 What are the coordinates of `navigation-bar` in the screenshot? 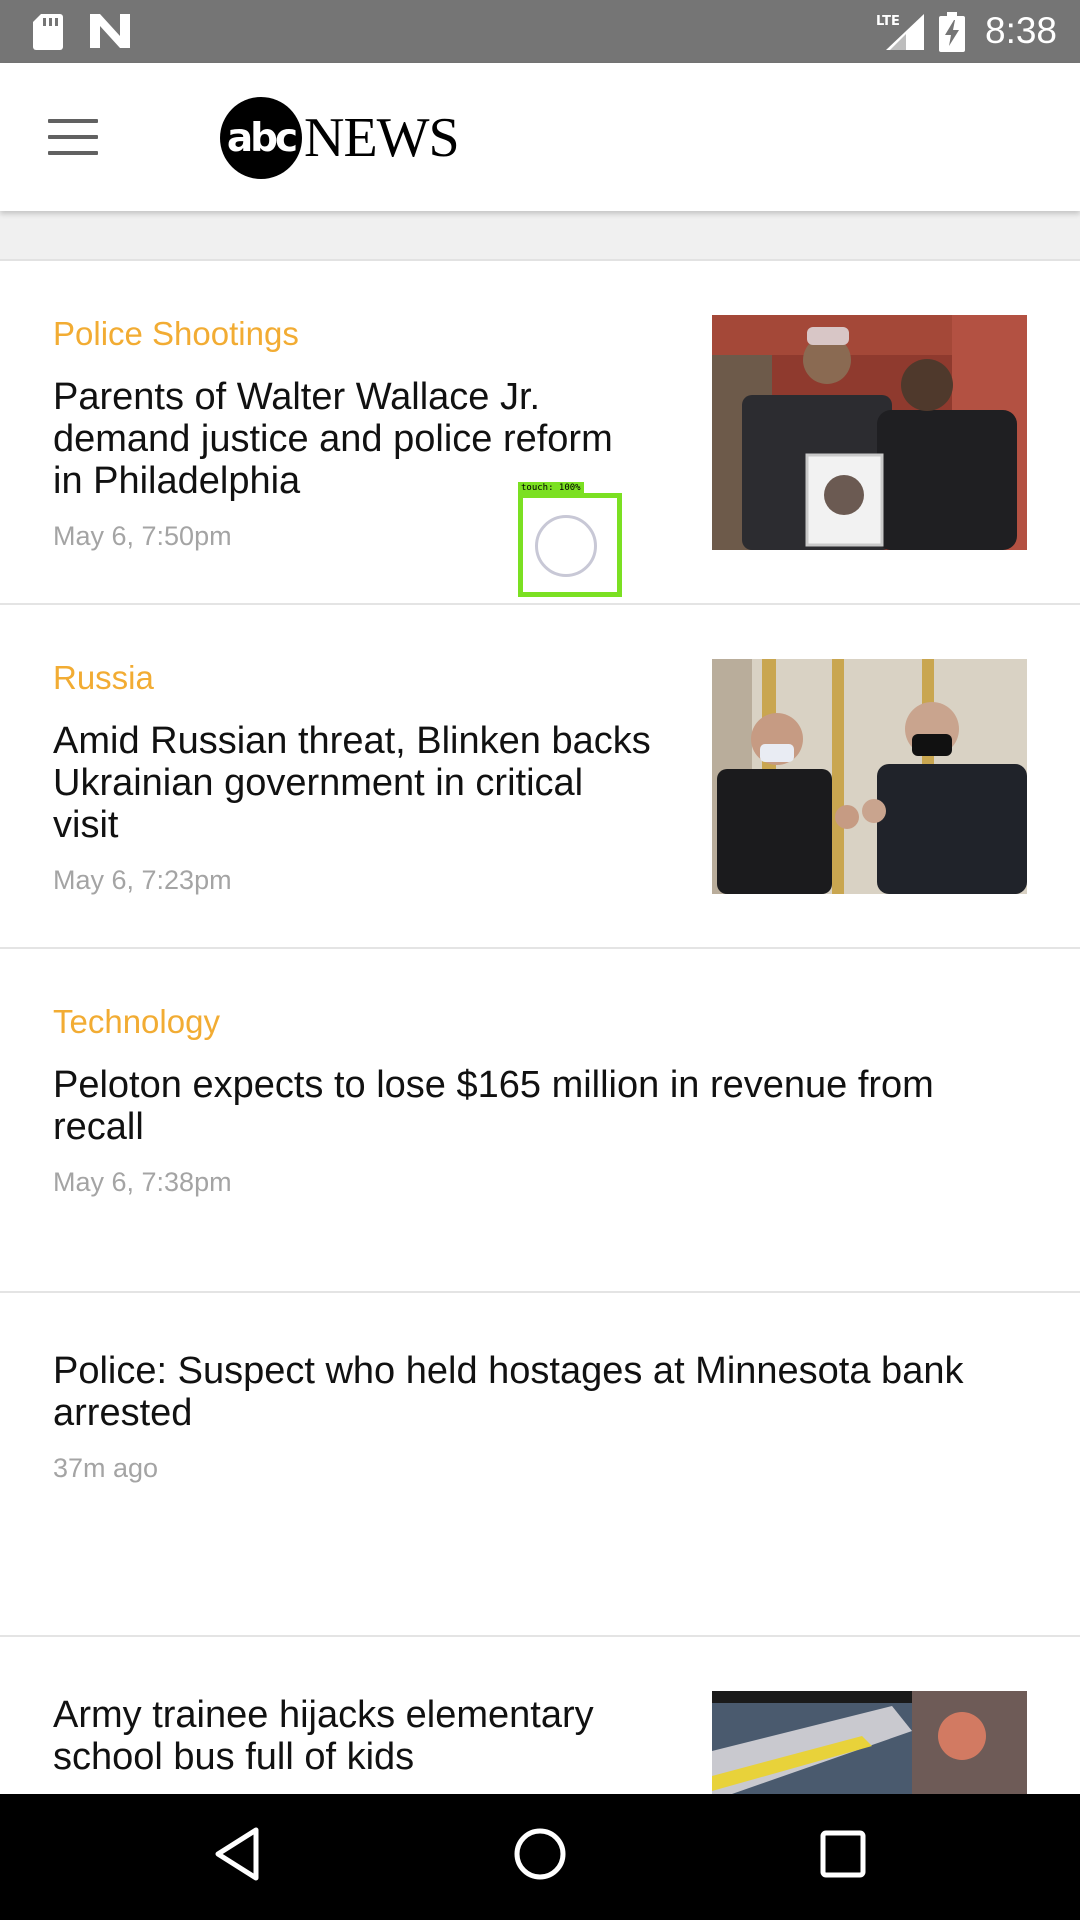 It's located at (540, 1857).